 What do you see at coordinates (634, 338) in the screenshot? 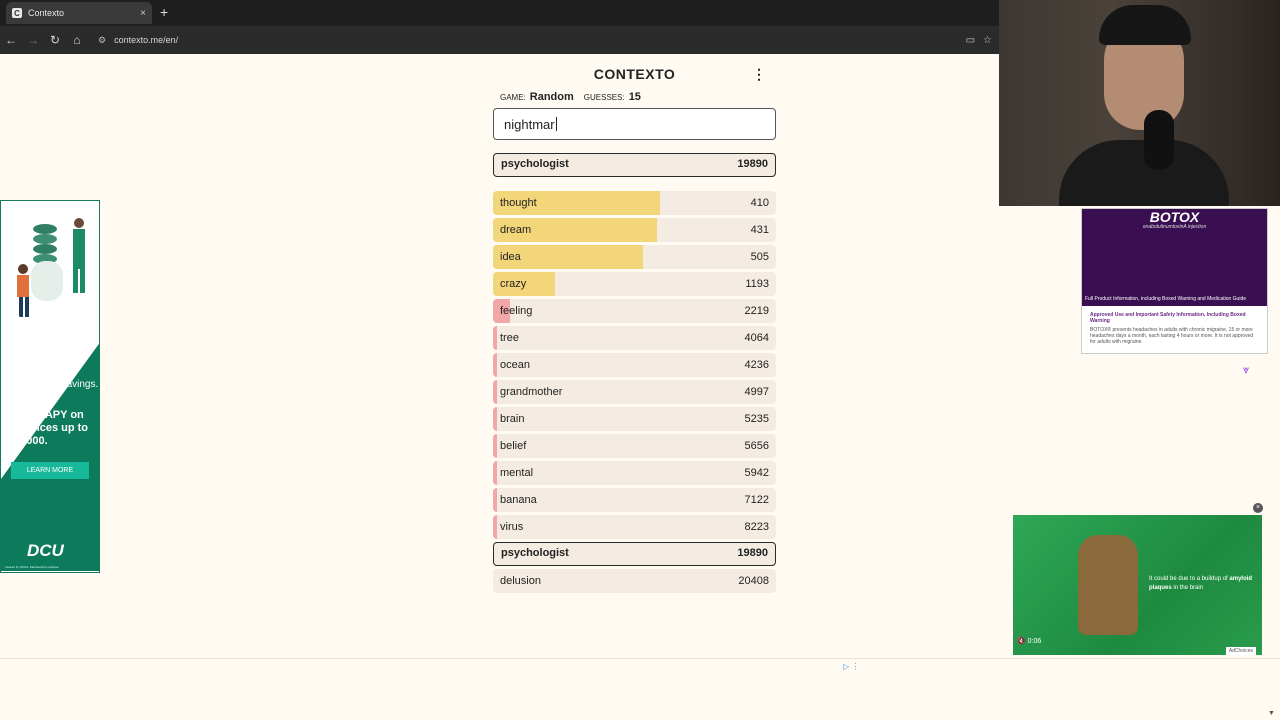
I see `guess-row: tree 4064` at bounding box center [634, 338].